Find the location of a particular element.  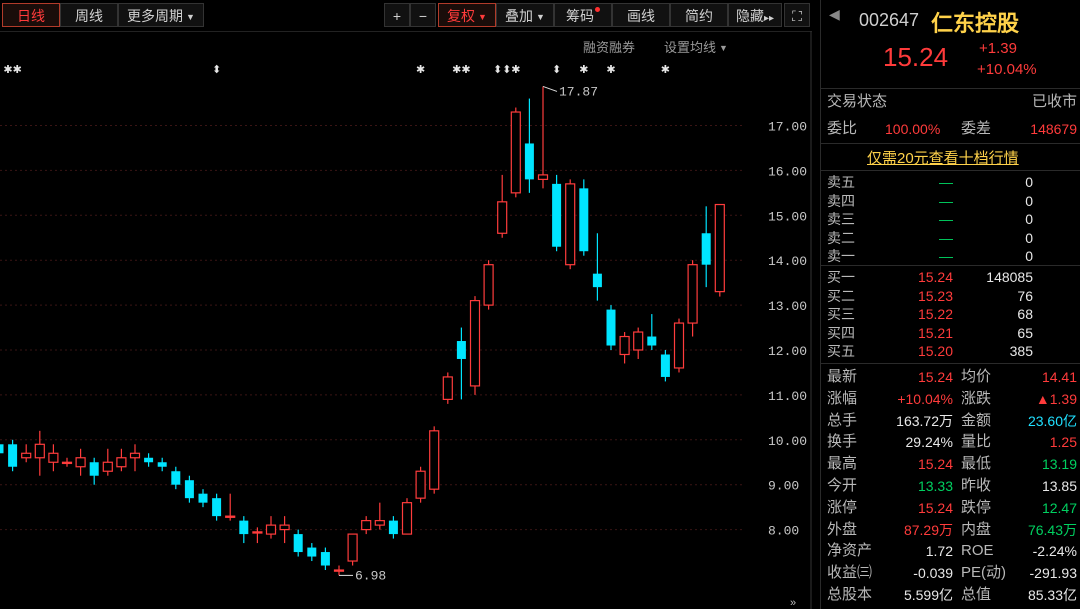

quote-label: 金额 is located at coordinates (976, 420).